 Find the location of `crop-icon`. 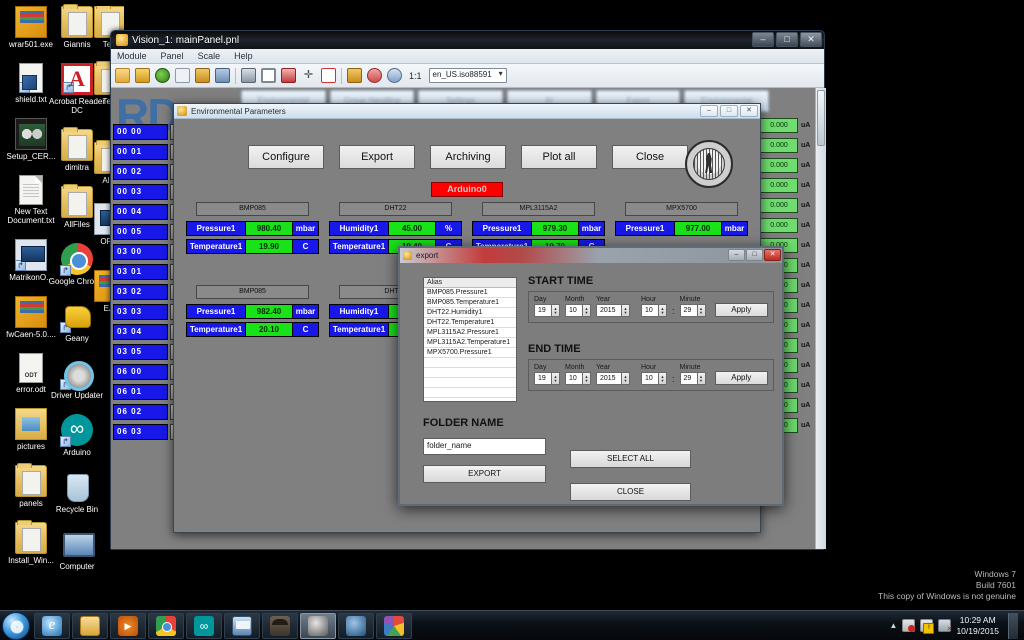

crop-icon is located at coordinates (328, 75).